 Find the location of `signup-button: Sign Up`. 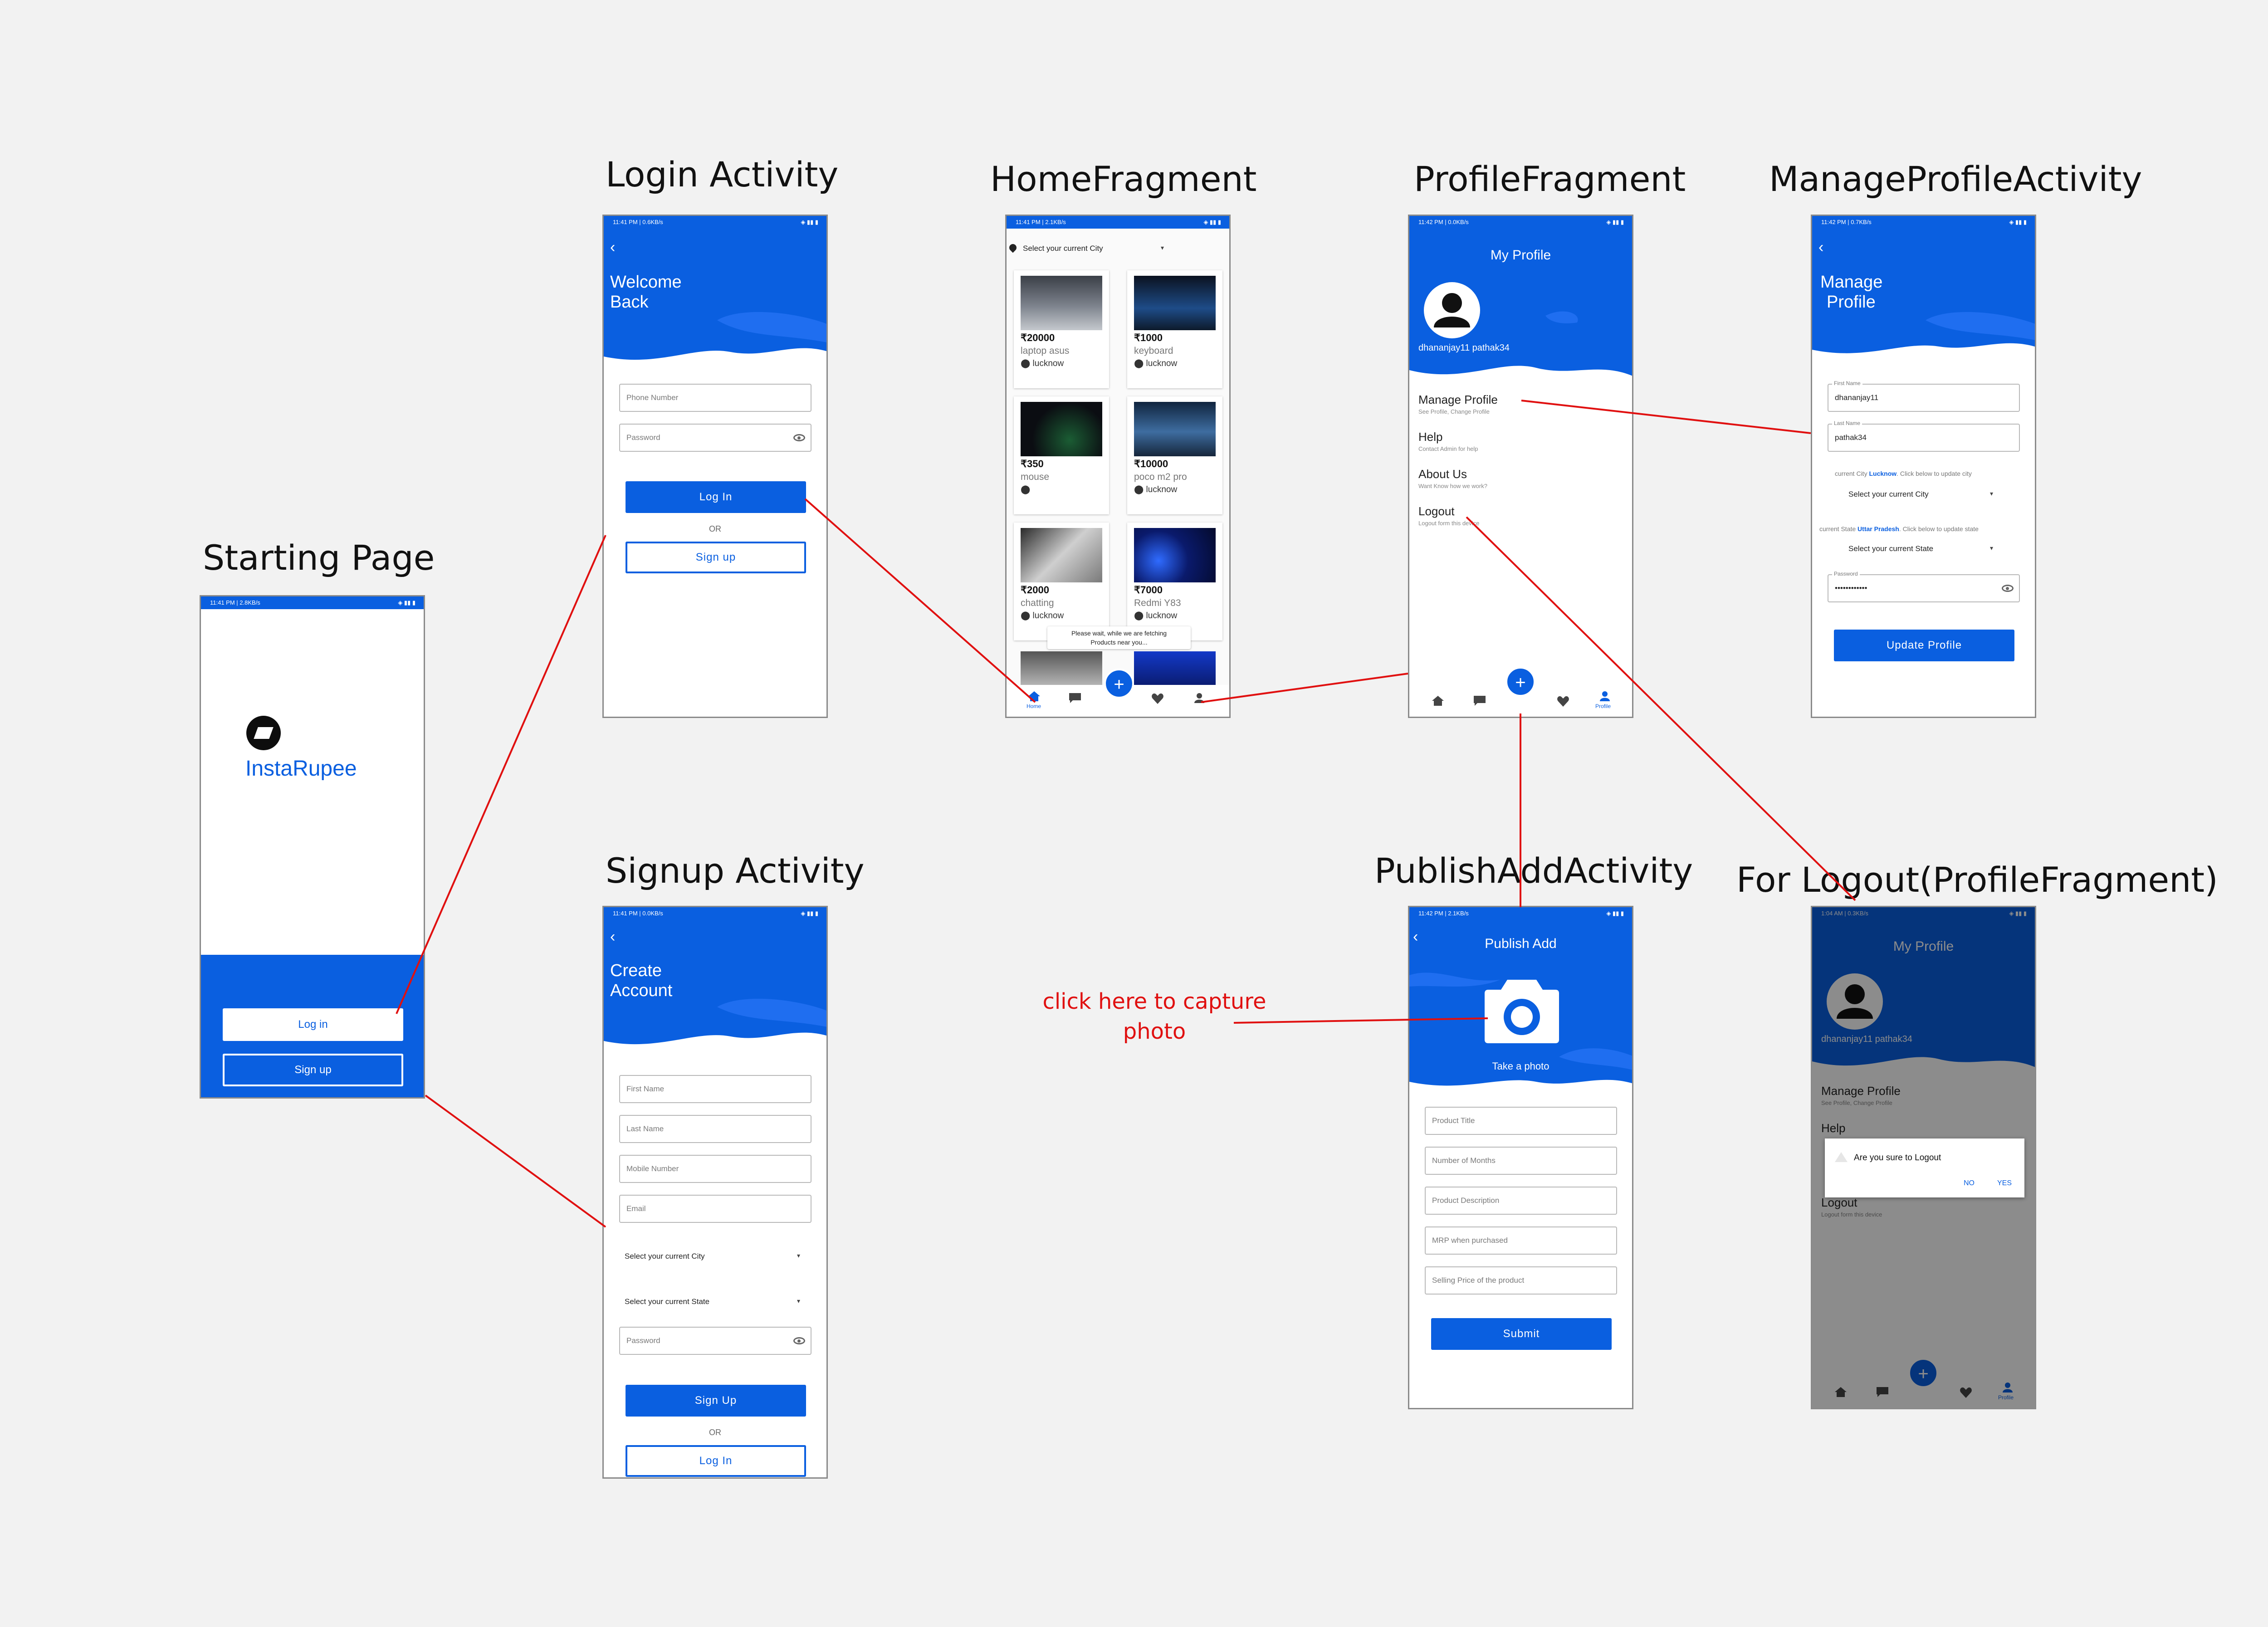

signup-button: Sign Up is located at coordinates (716, 1401).